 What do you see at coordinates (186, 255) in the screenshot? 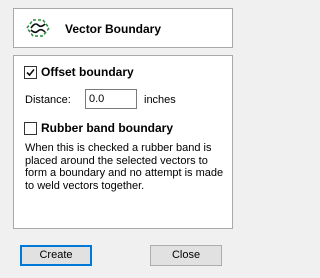
I see `close-button: Close` at bounding box center [186, 255].